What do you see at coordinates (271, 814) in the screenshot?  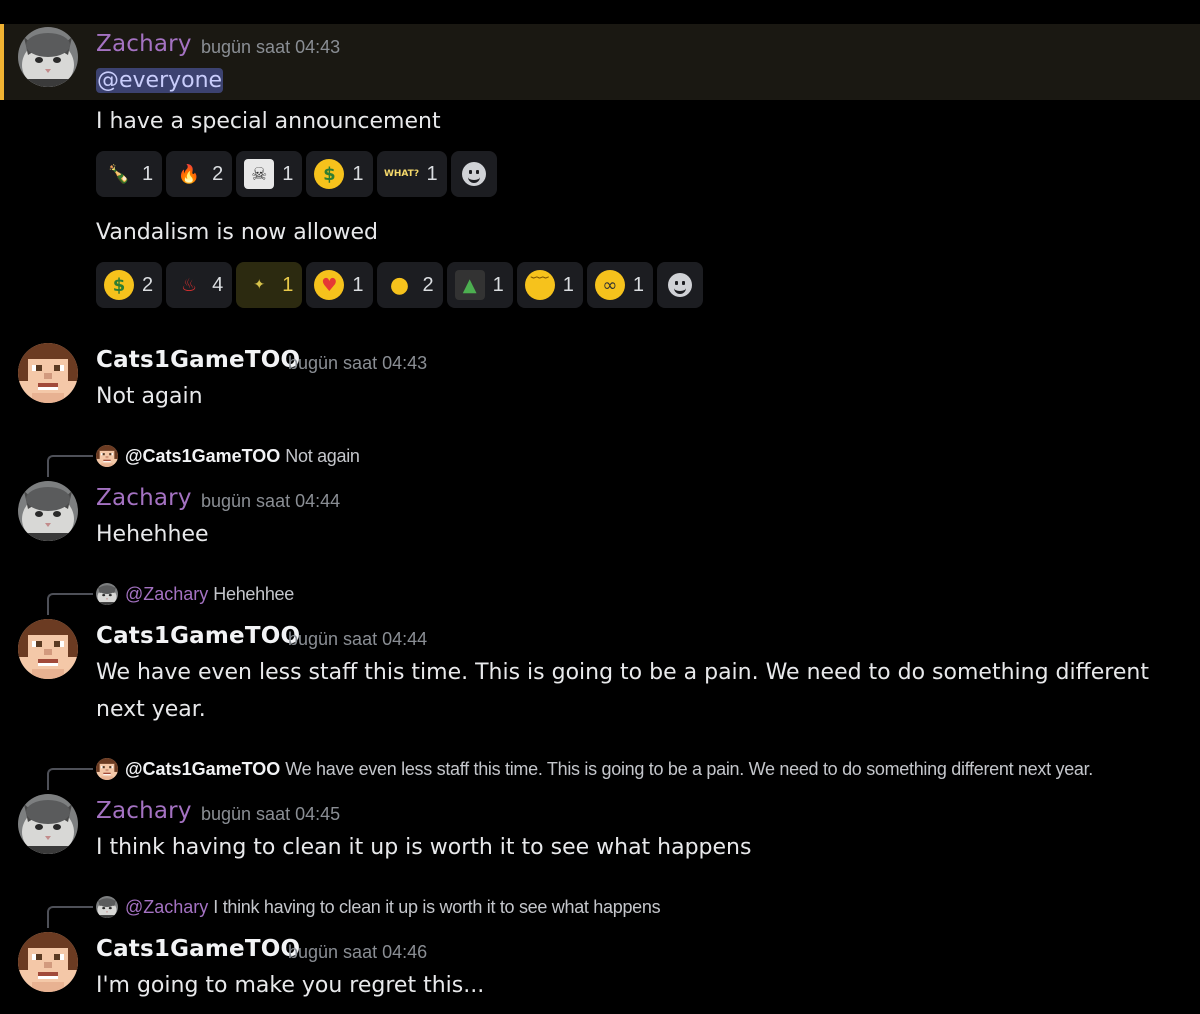 I see `timestamp: bugün saat 04:45` at bounding box center [271, 814].